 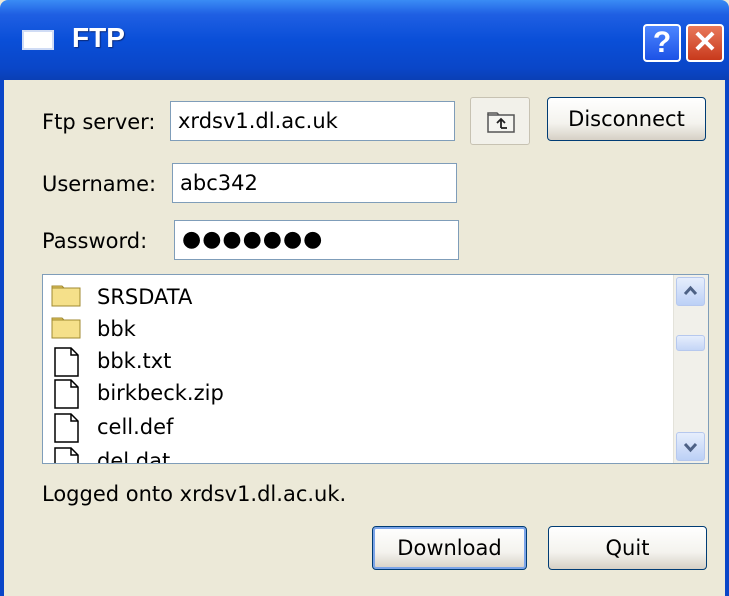 What do you see at coordinates (690, 343) in the screenshot?
I see `scroll-thumb` at bounding box center [690, 343].